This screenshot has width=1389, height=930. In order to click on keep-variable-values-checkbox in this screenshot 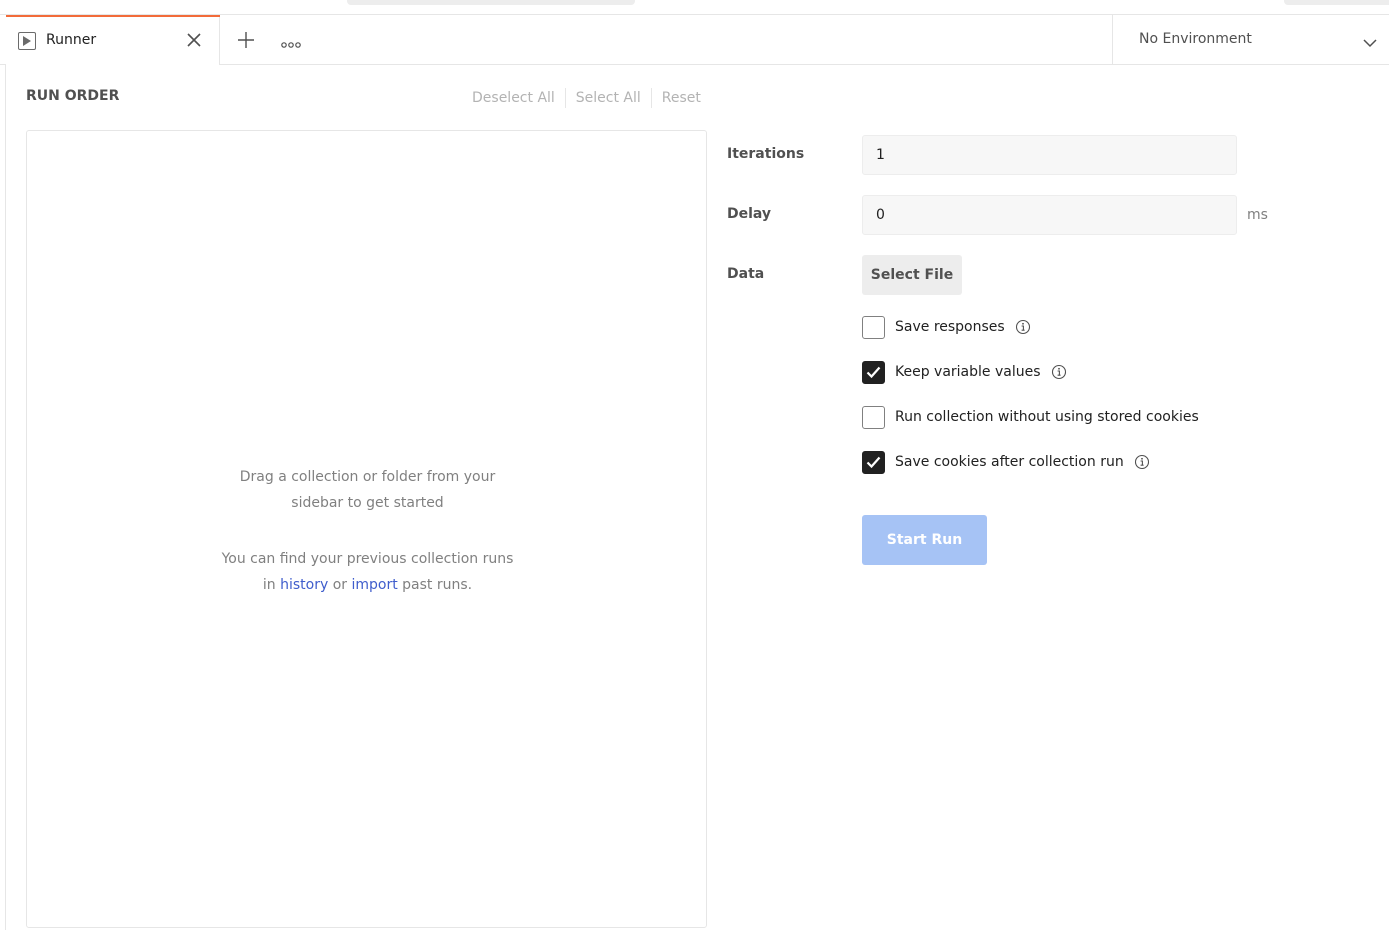, I will do `click(873, 372)`.